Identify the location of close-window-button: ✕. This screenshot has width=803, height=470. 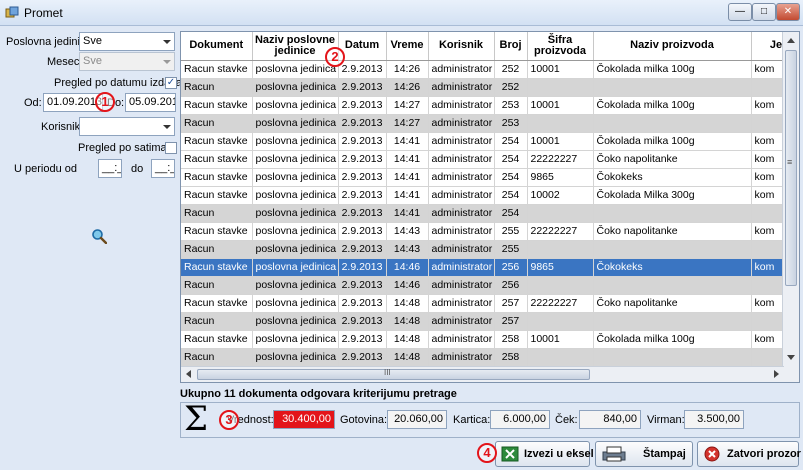
(788, 12).